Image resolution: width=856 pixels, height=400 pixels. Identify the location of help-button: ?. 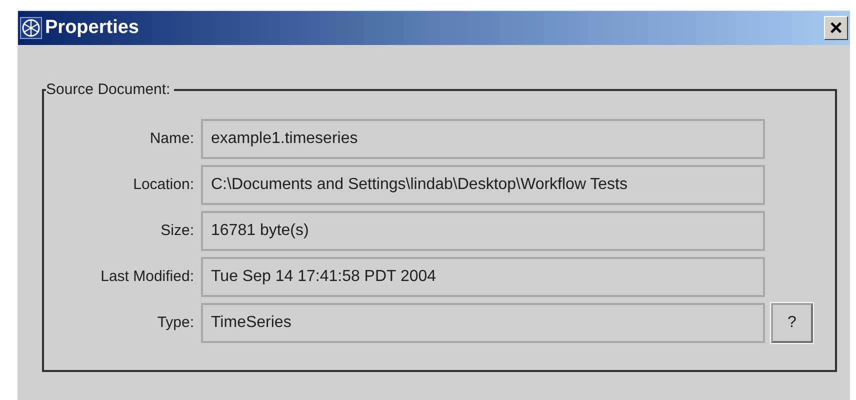
(792, 323).